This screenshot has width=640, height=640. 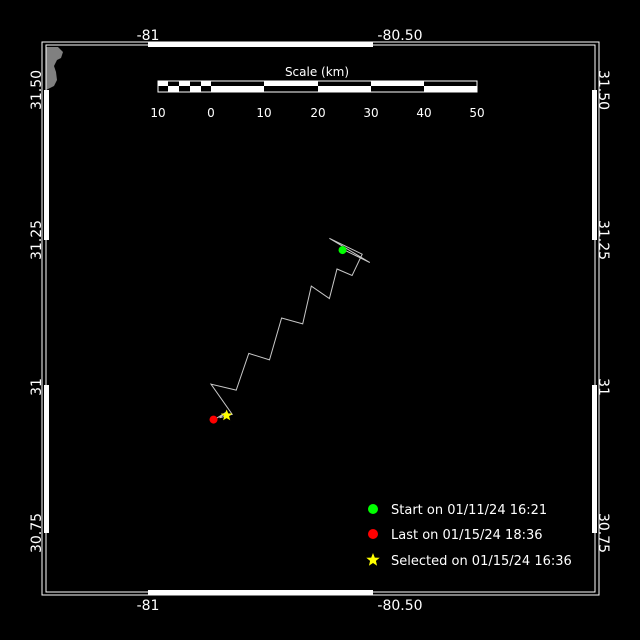 I want to click on lon-tick-top-2: -80.50, so click(x=399, y=36).